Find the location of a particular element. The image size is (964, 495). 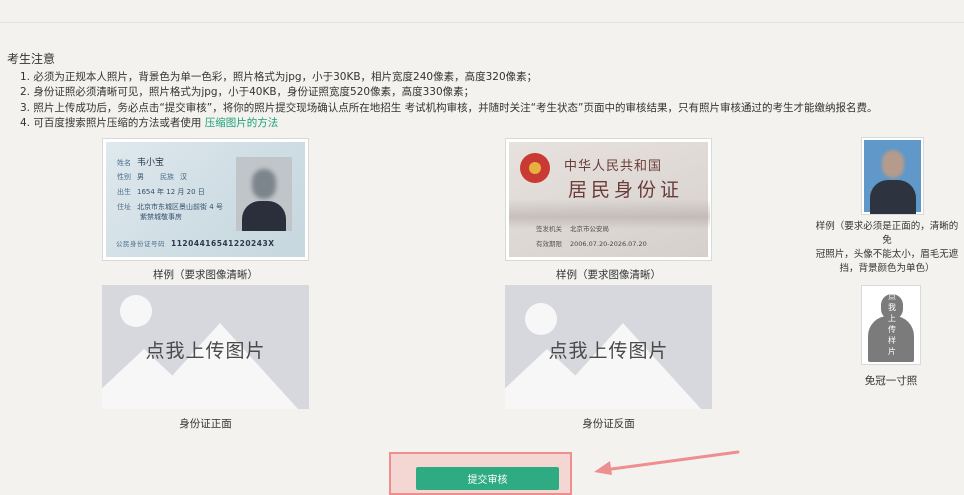

upload-id-front-caption: 身份证正面 is located at coordinates (205, 424).